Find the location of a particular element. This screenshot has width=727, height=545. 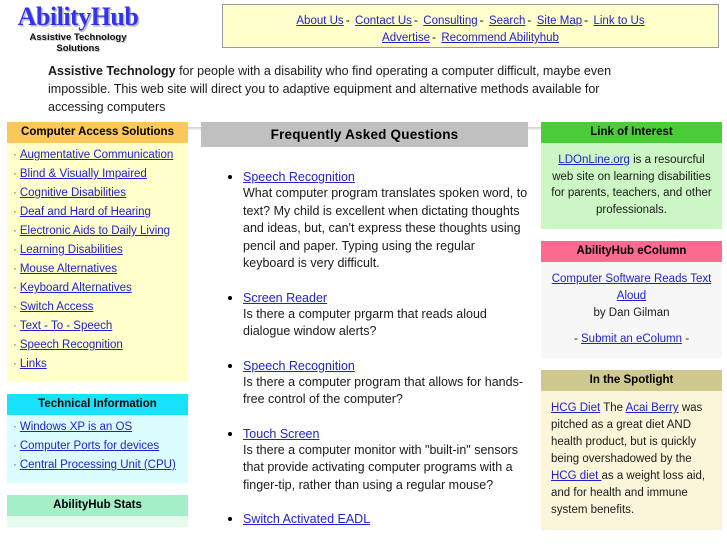

sidebar-item-windows-xp-is-an-os: · Windows XP is an OS is located at coordinates (97, 427).